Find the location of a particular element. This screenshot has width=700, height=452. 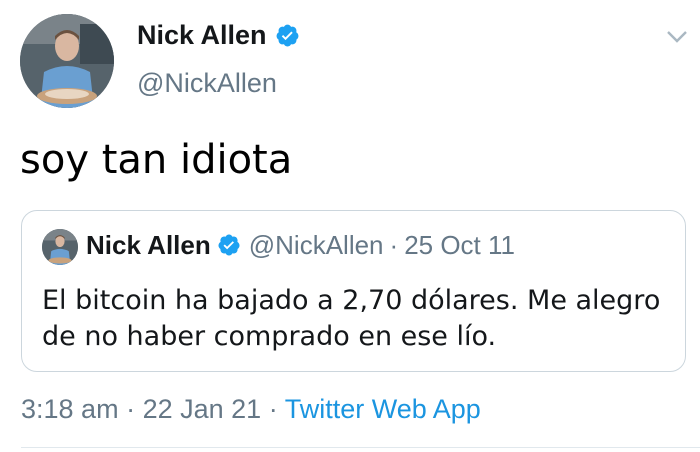

author-name-row: Nick Allen is located at coordinates (218, 35).